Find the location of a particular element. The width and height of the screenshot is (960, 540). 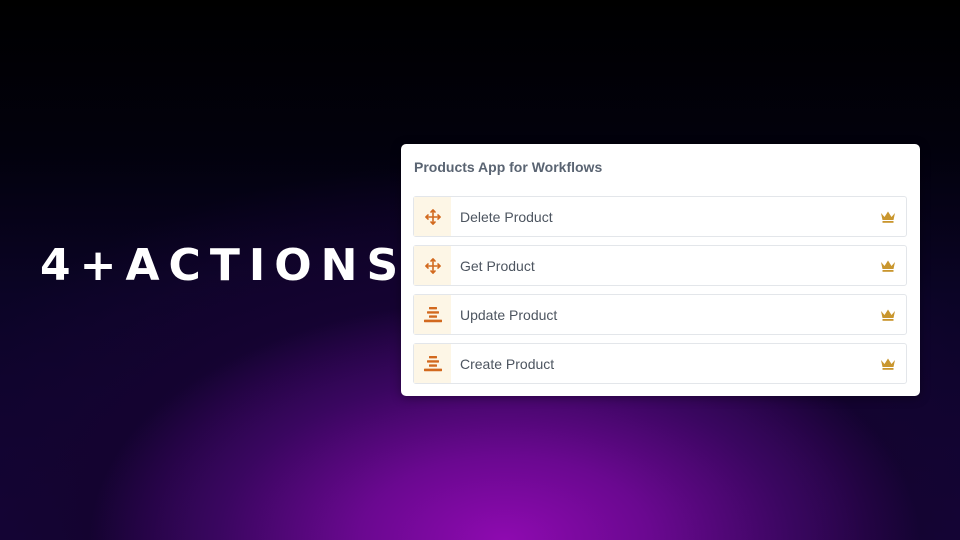

action-label: Create Product is located at coordinates (507, 363).